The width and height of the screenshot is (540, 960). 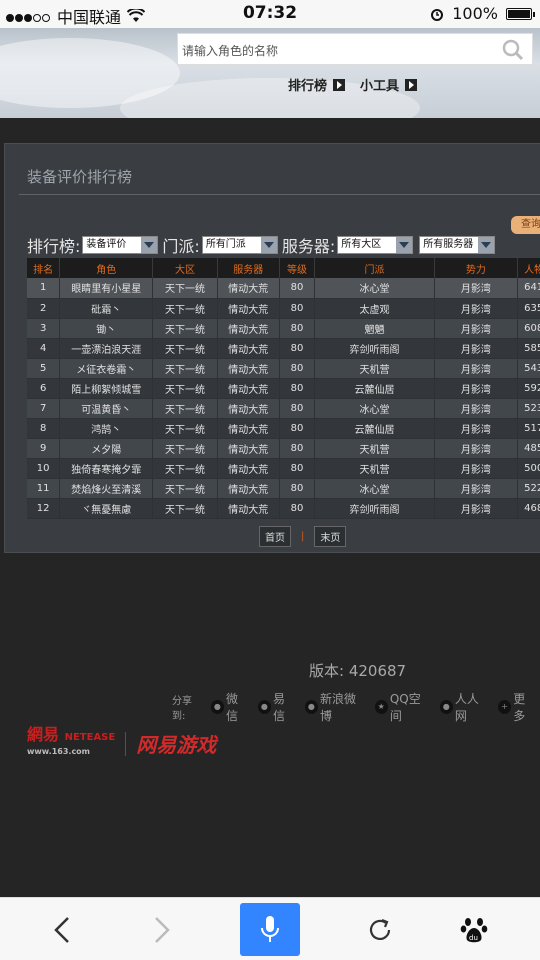 I want to click on panel-title: 装备评价排行榜, so click(x=80, y=177).